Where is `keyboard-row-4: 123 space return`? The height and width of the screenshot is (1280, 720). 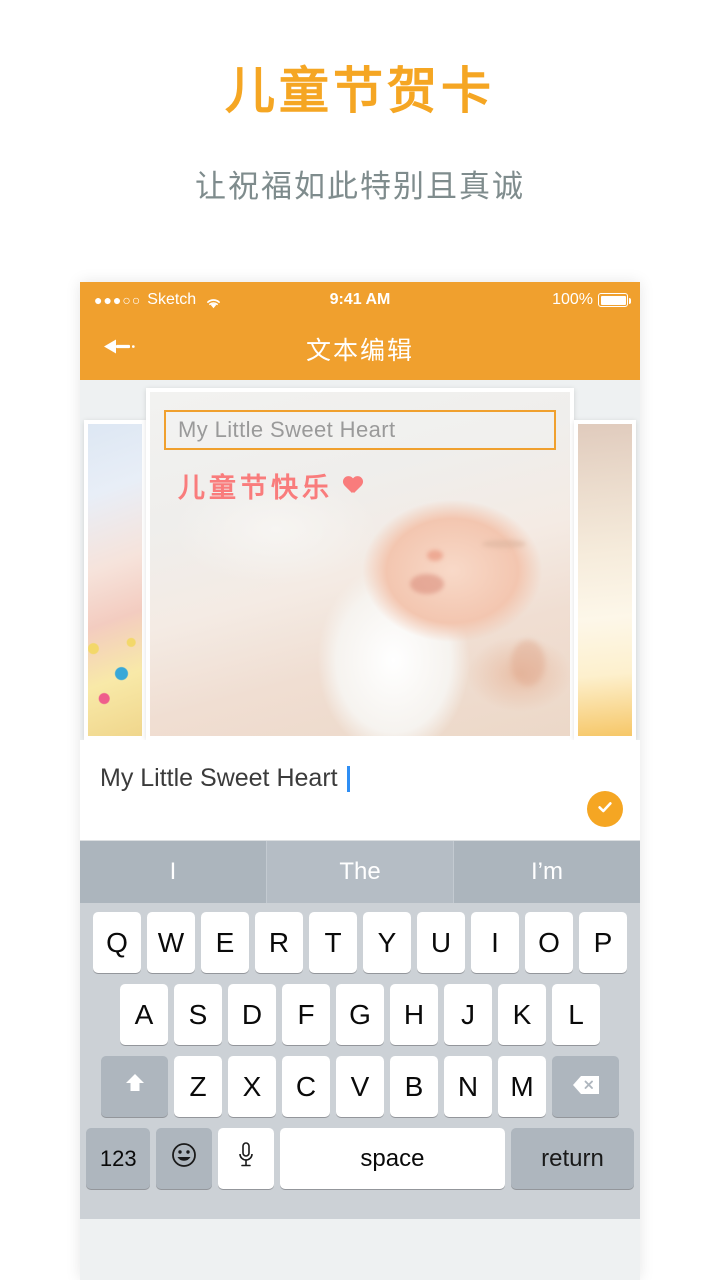
keyboard-row-4: 123 space return is located at coordinates (360, 1158).